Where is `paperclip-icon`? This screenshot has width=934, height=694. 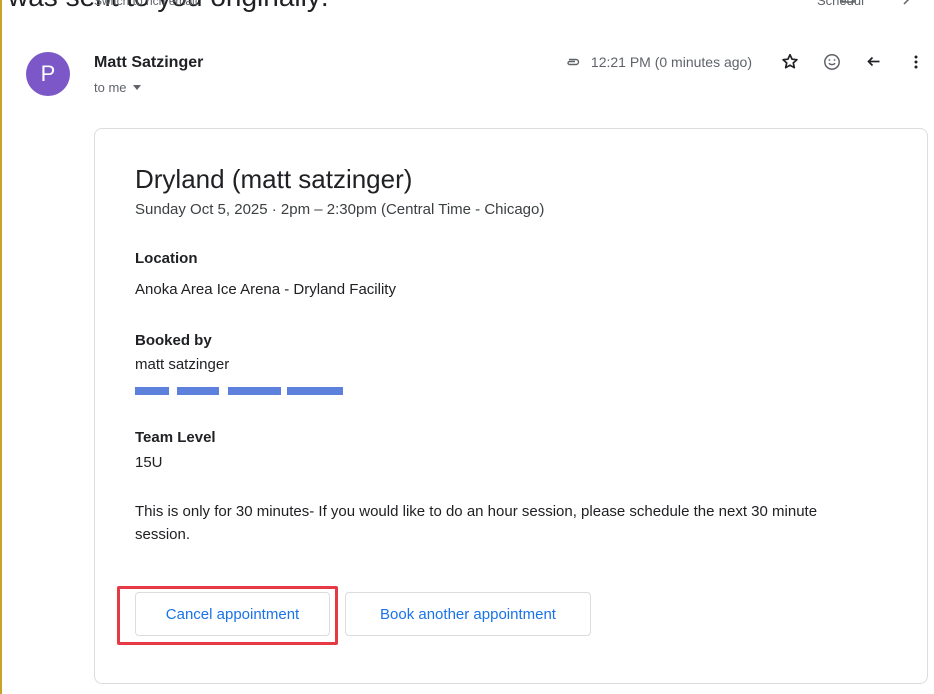
paperclip-icon is located at coordinates (573, 62).